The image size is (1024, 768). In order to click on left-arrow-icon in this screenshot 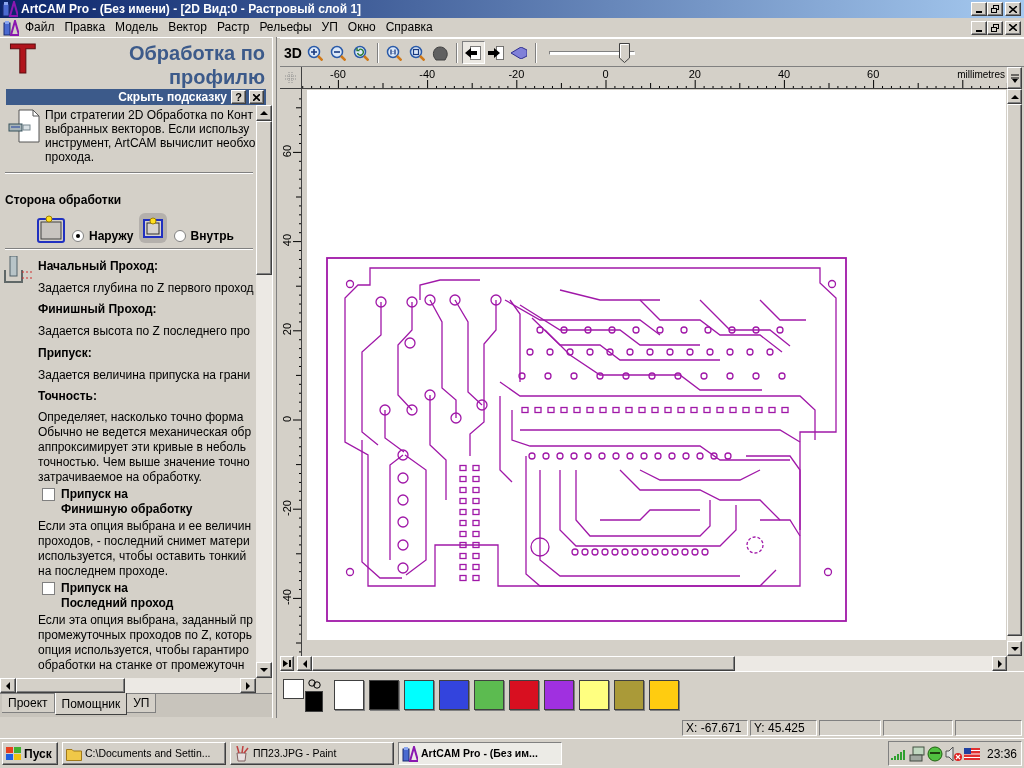, I will do `click(8, 685)`.